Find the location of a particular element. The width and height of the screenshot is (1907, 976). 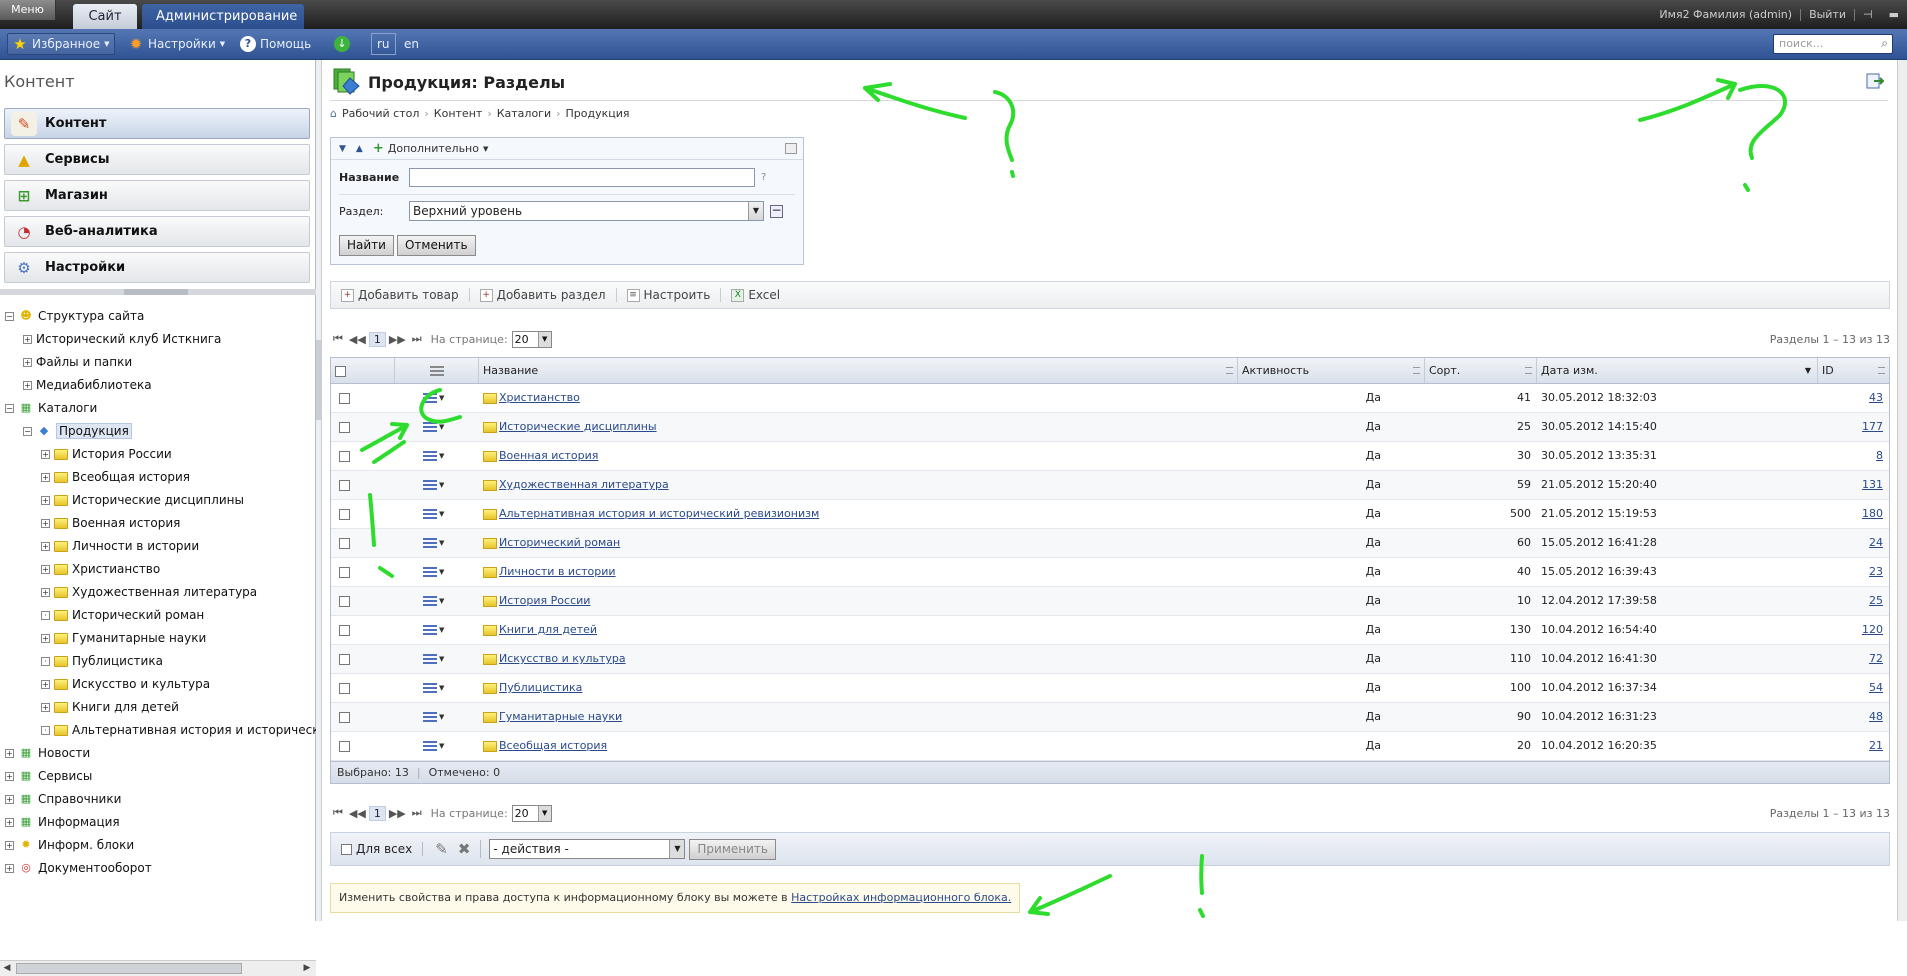

user-name: Имя2 Фамилия (admin) is located at coordinates (1725, 14).